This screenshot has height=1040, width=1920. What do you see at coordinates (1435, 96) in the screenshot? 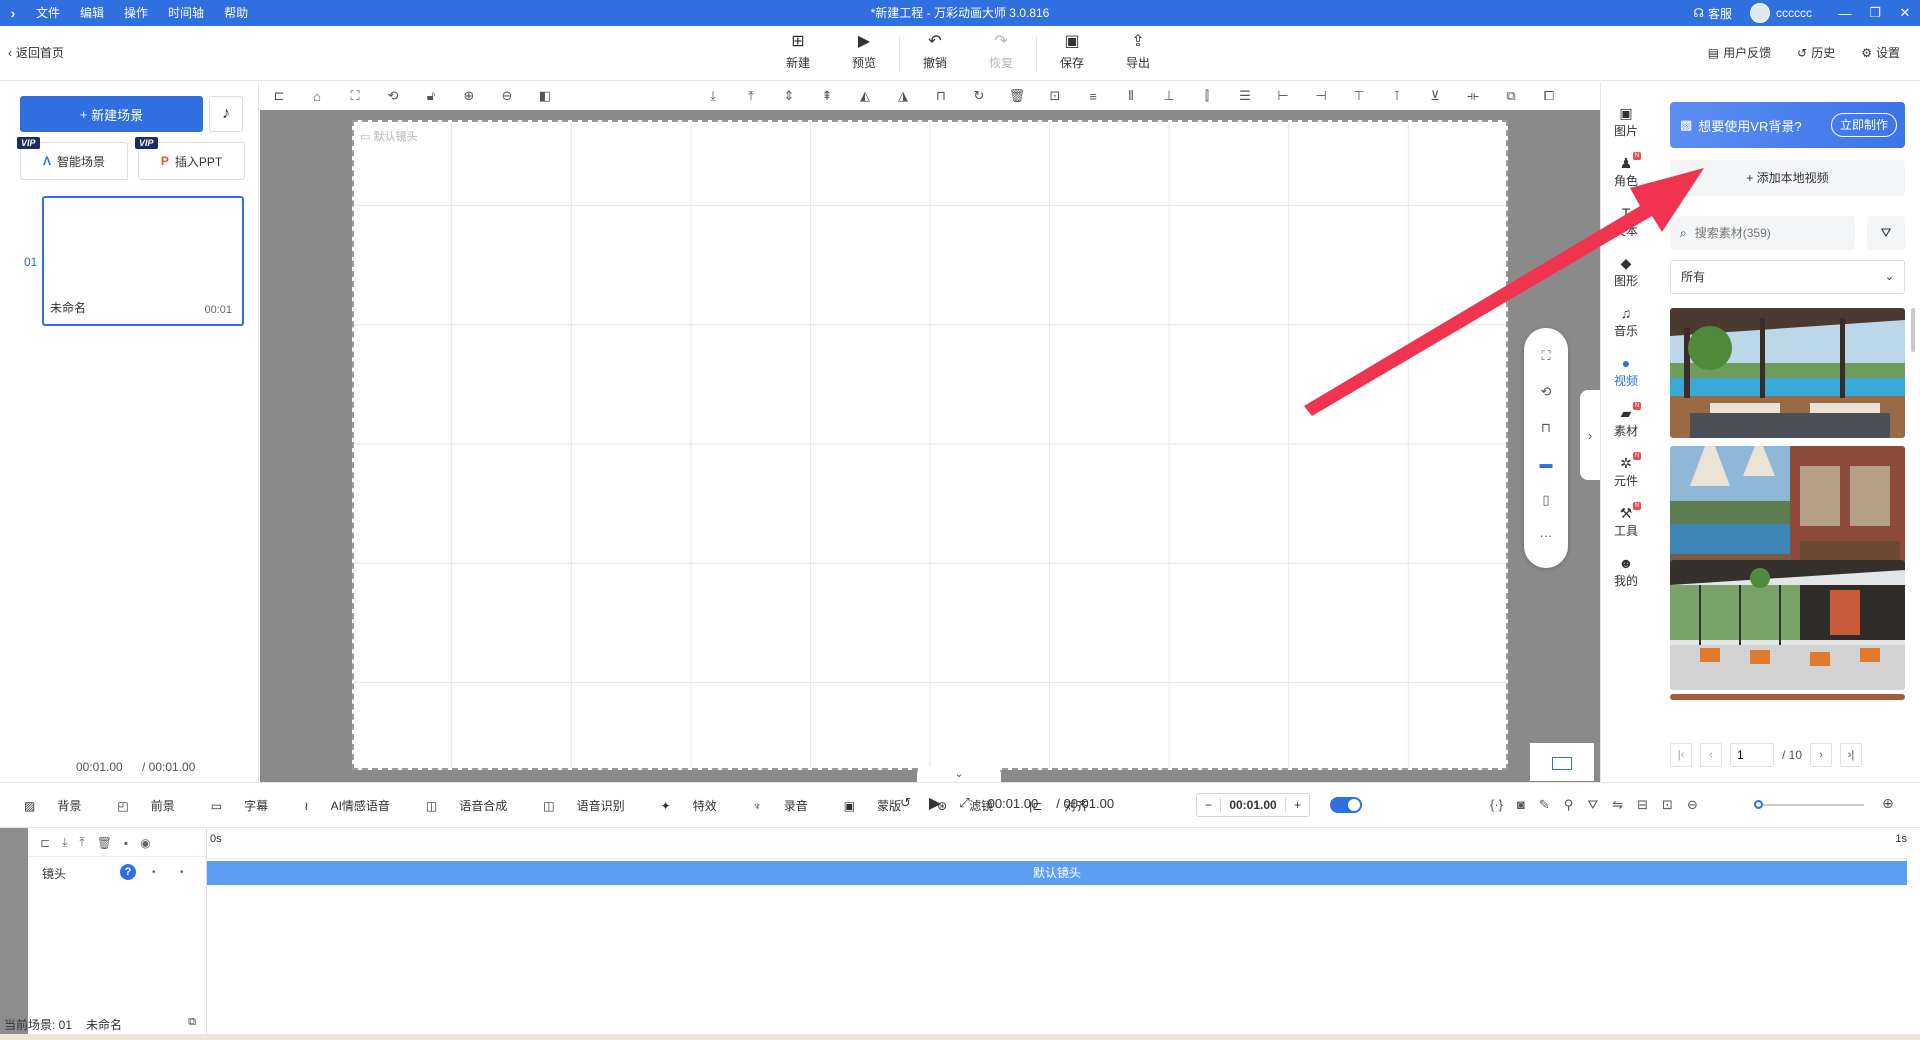
I see `align-bottom-edge-icon: ⊻` at bounding box center [1435, 96].